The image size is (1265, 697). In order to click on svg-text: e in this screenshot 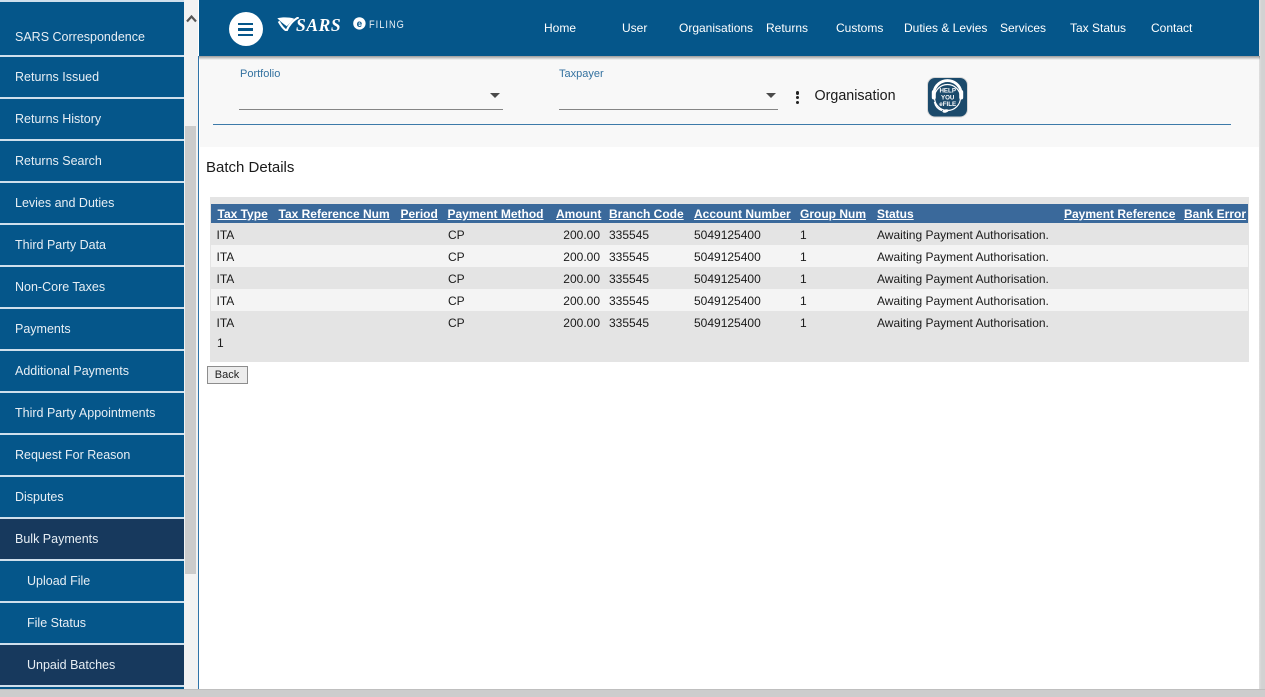, I will do `click(360, 24)`.